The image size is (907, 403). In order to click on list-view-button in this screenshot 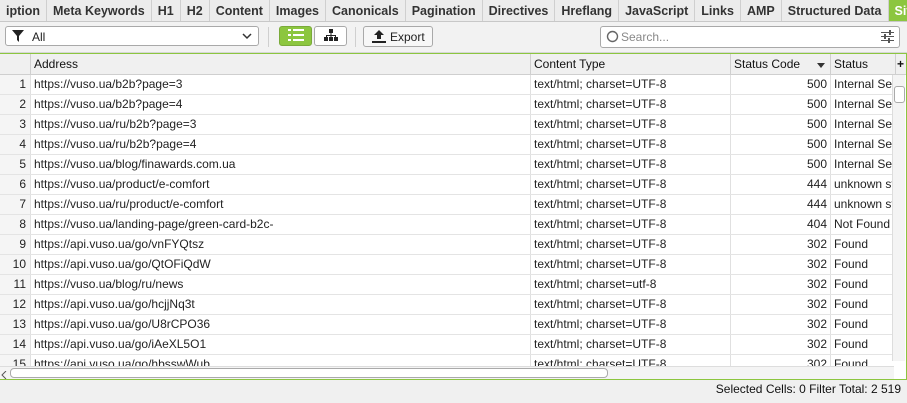, I will do `click(295, 36)`.